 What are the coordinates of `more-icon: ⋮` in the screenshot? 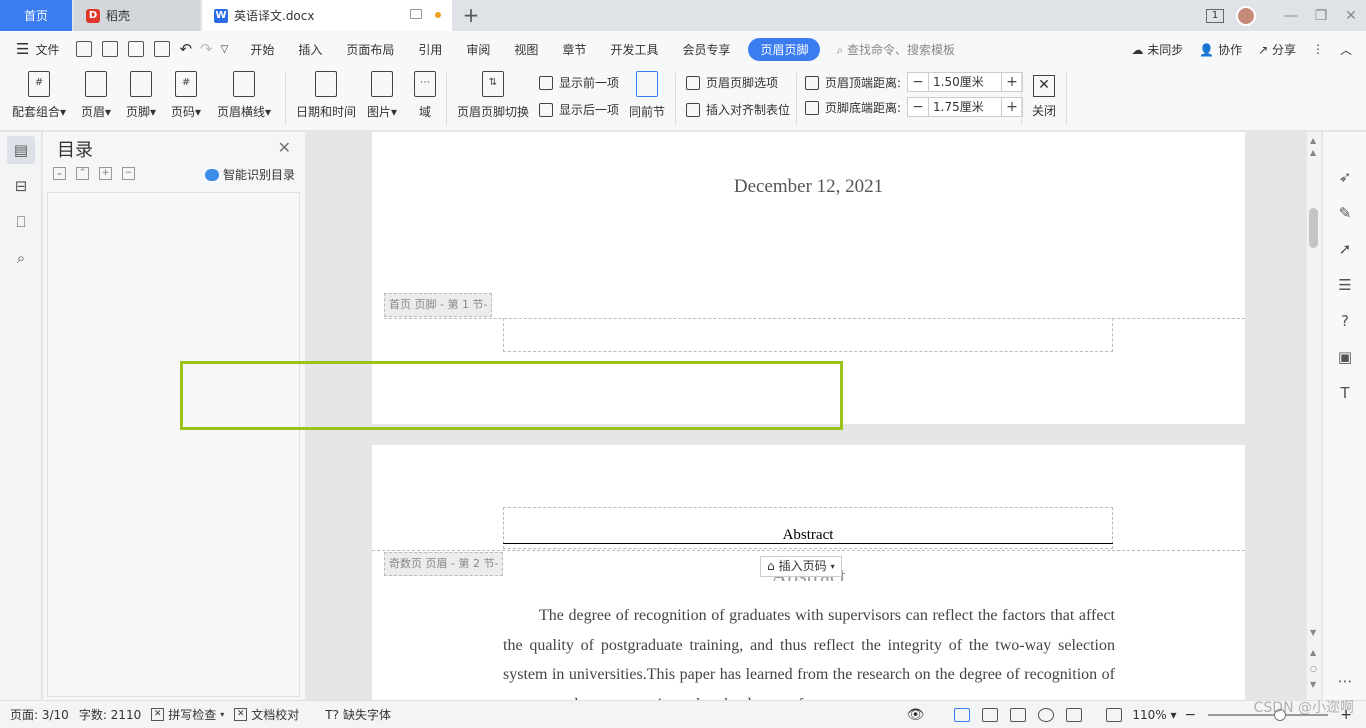 It's located at (1318, 49).